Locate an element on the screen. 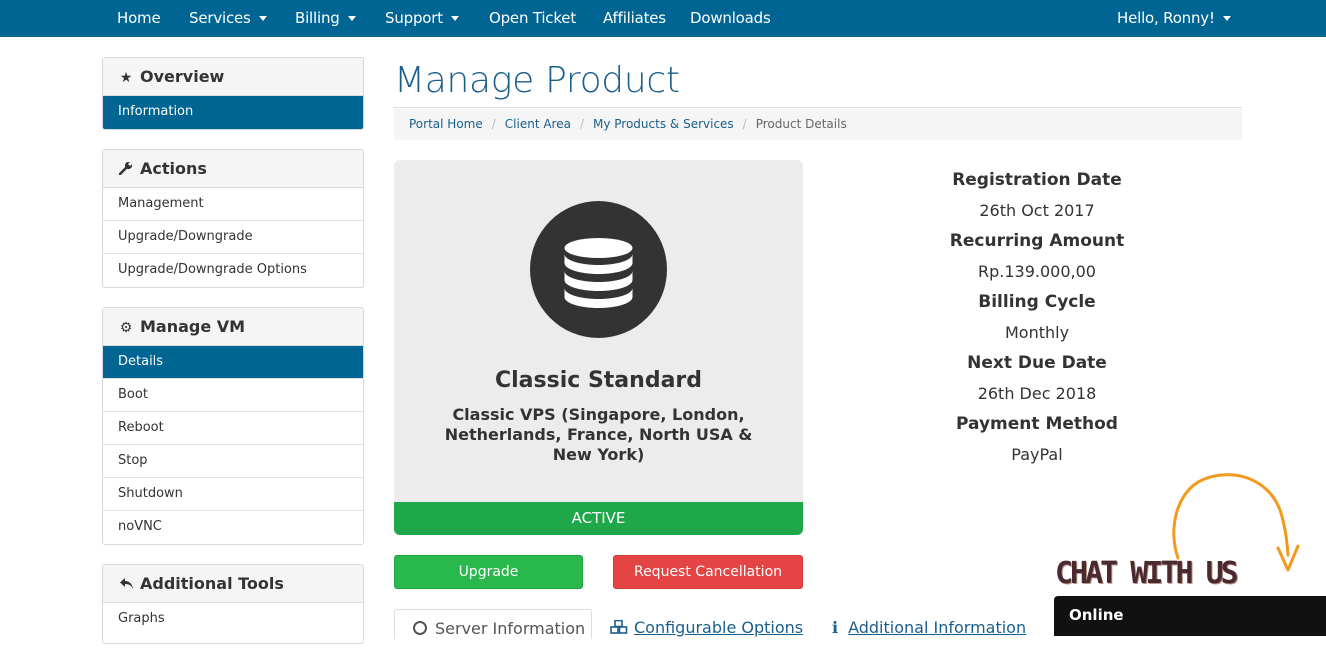  nav-services-label: Services is located at coordinates (220, 18).